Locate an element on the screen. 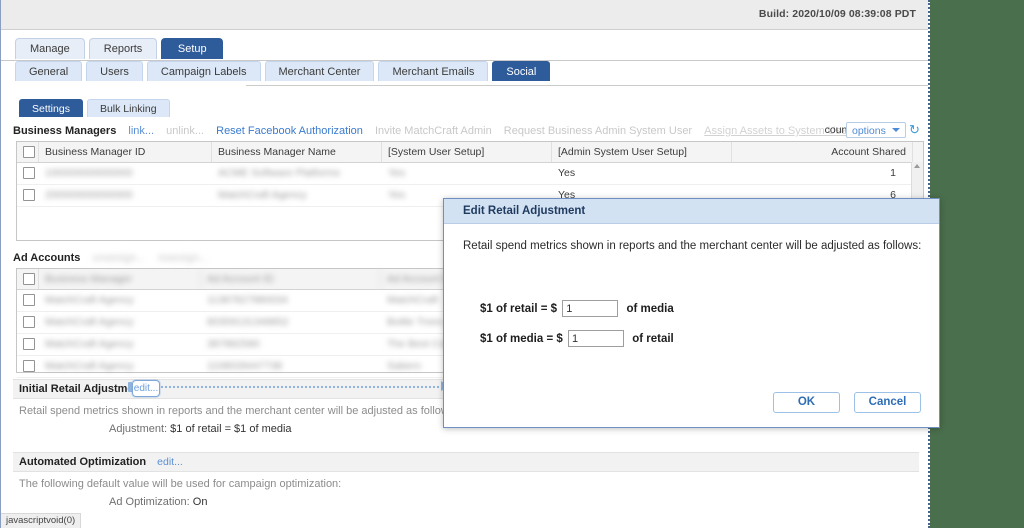  options-dropdown: options is located at coordinates (876, 130).